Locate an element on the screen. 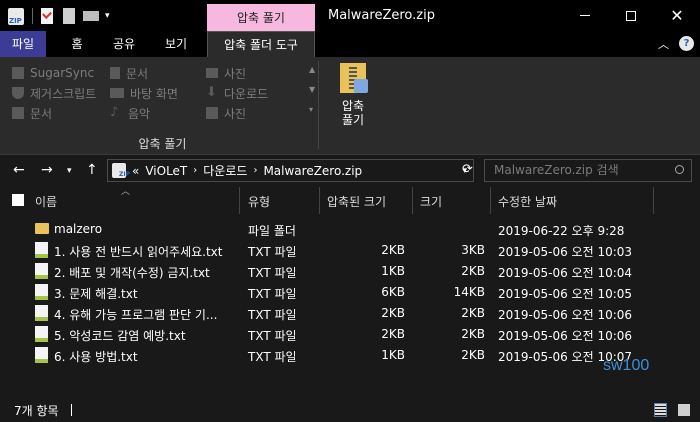  breadcrumb-chevron-icon: › is located at coordinates (195, 170).